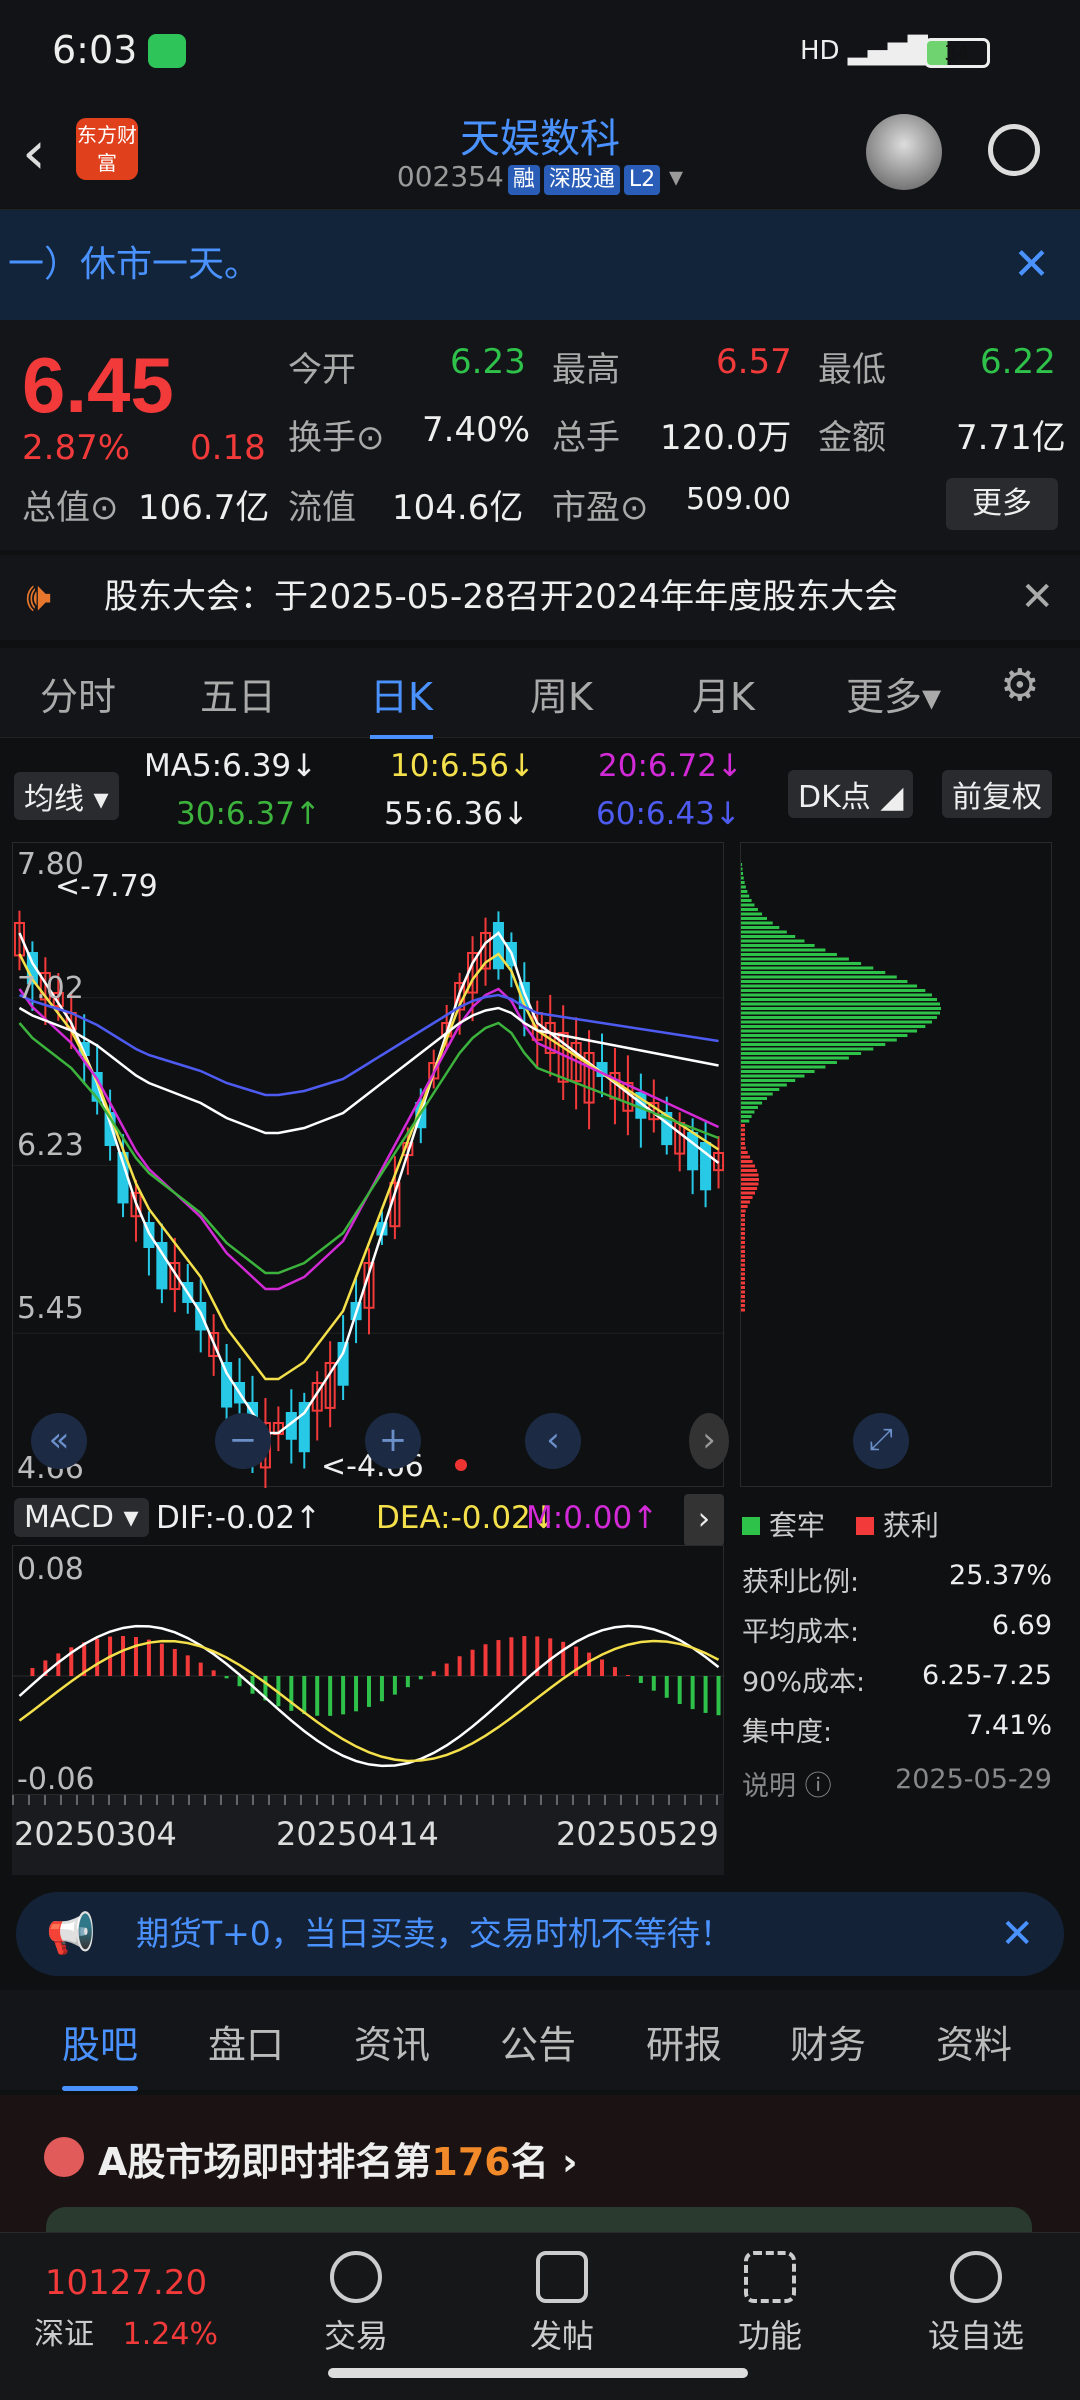  I want to click on indicator-toggle: MACD ▾, so click(81, 1517).